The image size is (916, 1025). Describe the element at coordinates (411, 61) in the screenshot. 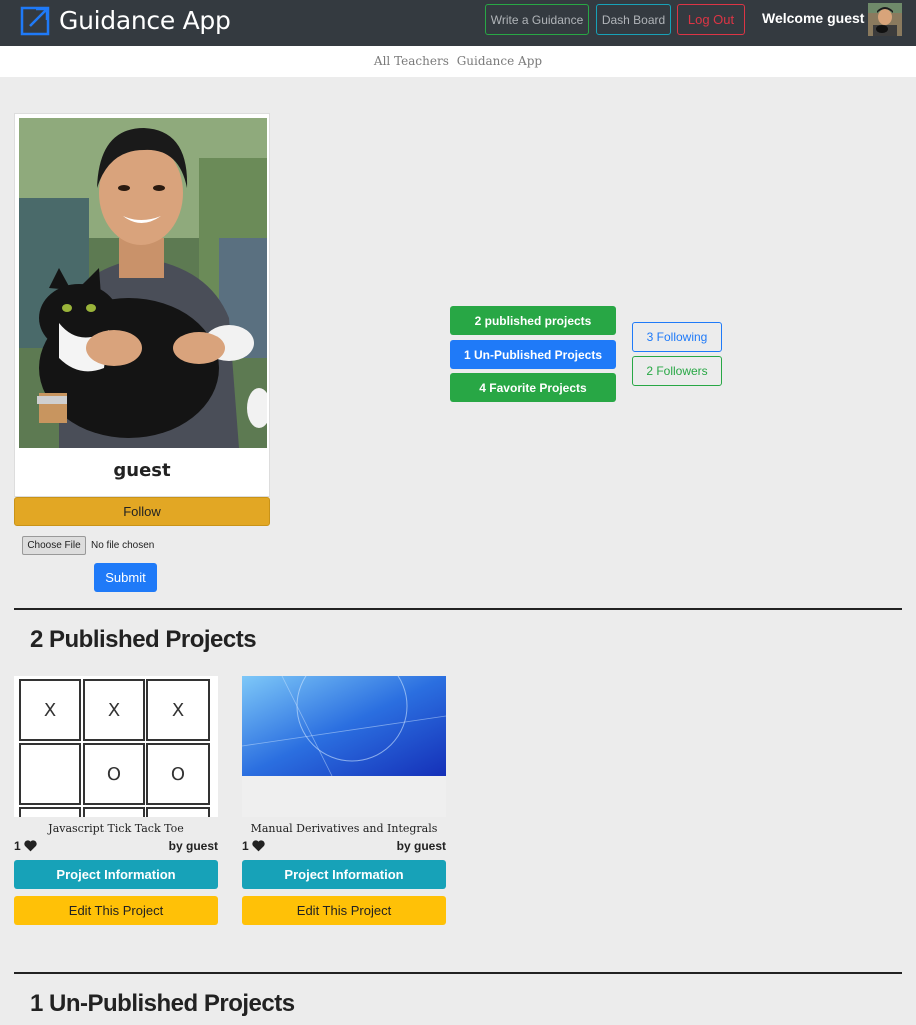

I see `all-teachers-link: All Teachers` at that location.